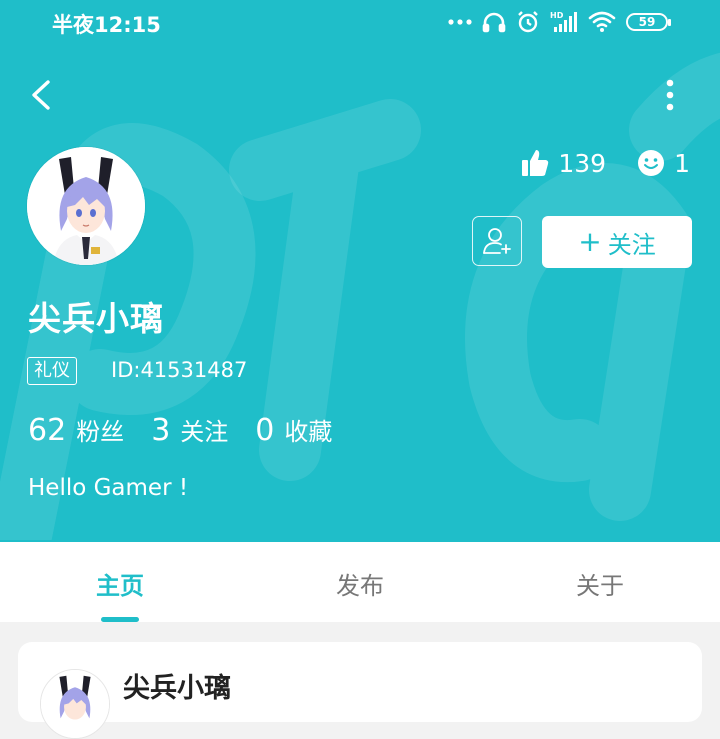 The height and width of the screenshot is (739, 720). I want to click on post-author-name: 尖兵小璃, so click(177, 685).